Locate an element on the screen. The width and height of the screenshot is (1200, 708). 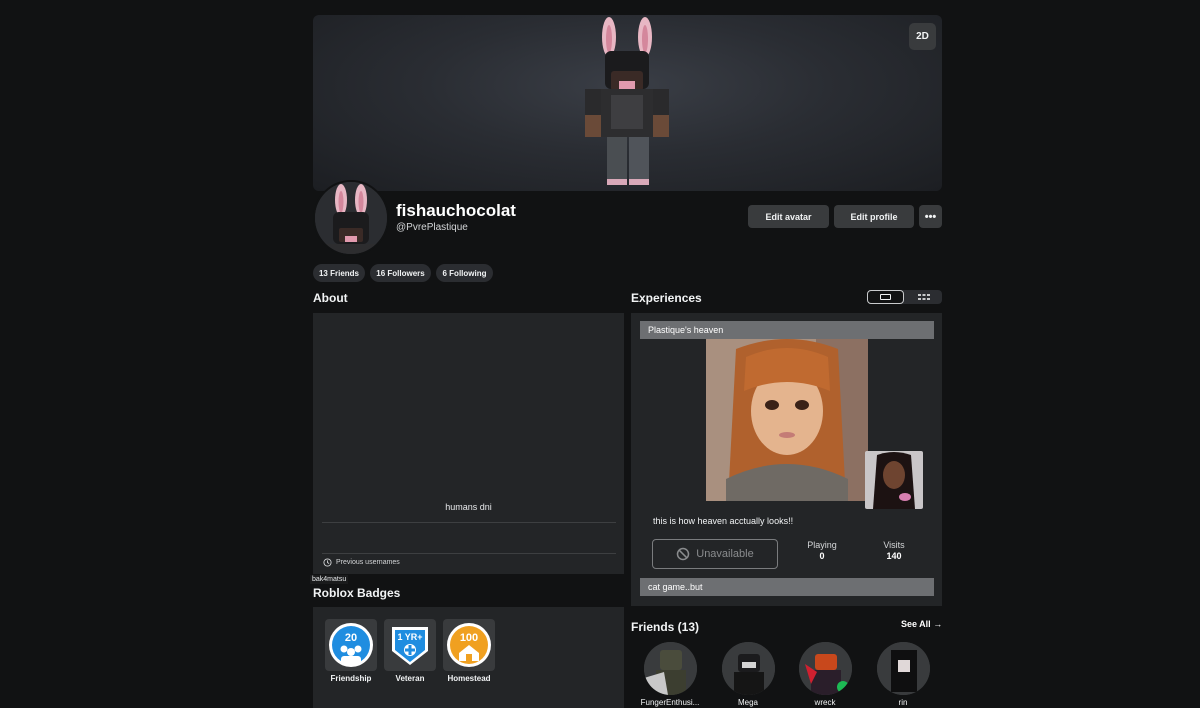
experience-thumbnail is located at coordinates (787, 420).